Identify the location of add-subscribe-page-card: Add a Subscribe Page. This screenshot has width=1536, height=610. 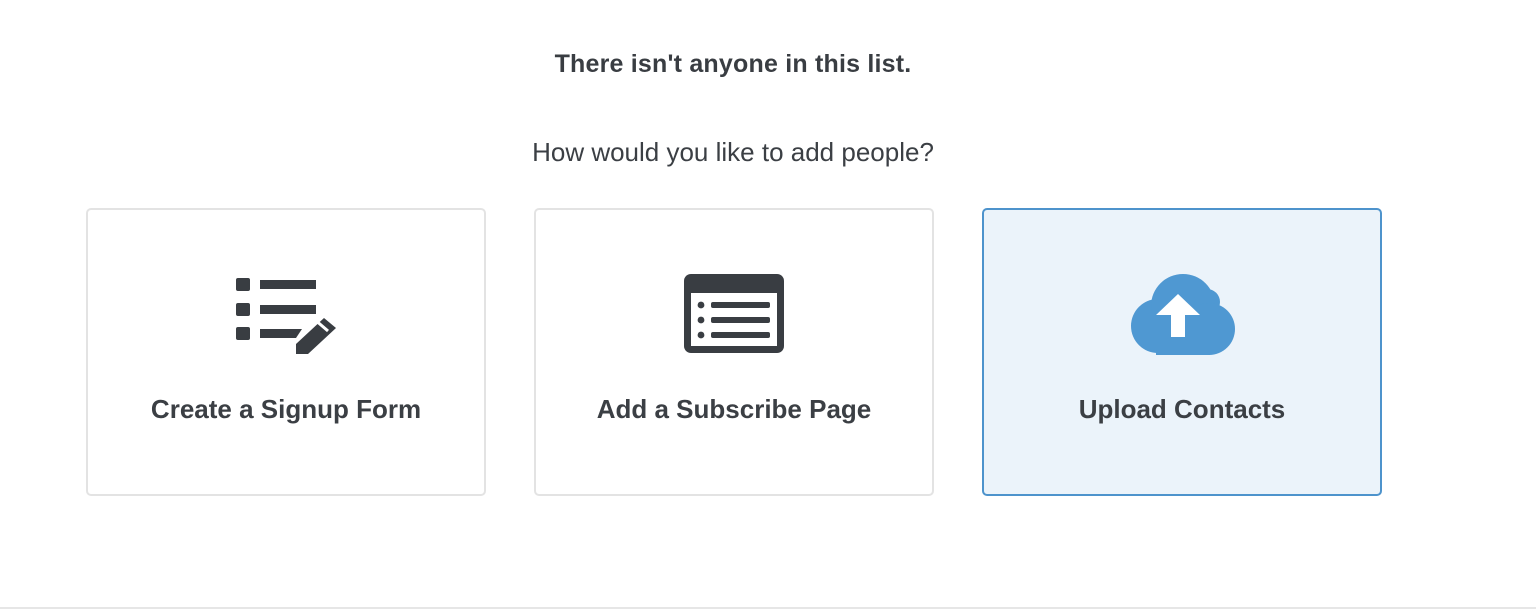
(734, 352).